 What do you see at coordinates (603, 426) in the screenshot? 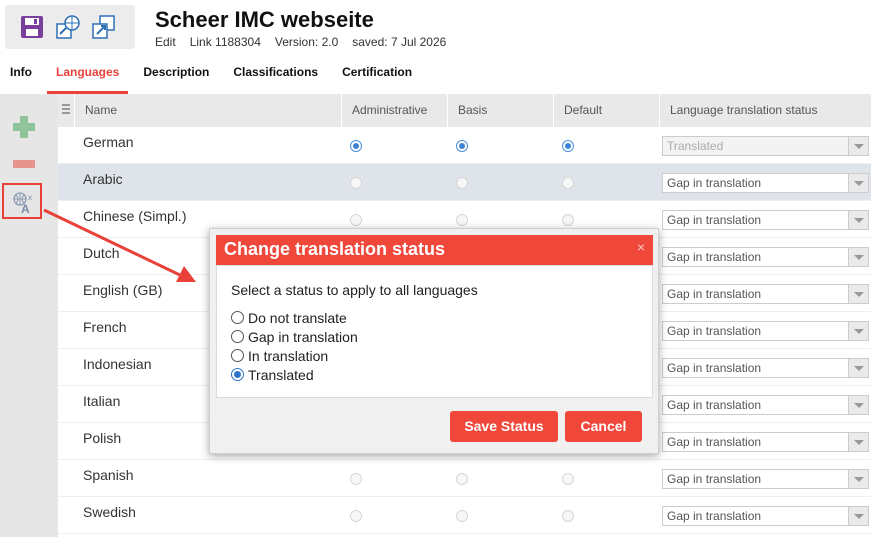
I see `cancel-button: Cancel` at bounding box center [603, 426].